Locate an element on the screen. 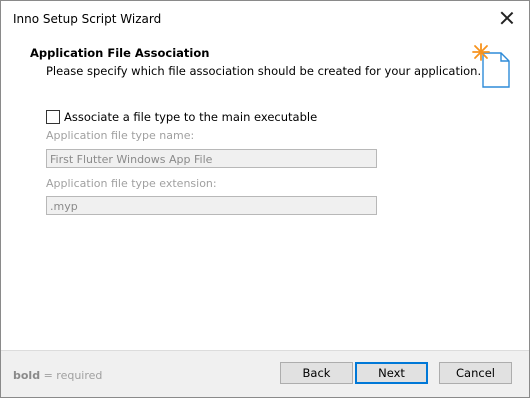  title-bar: Inno Setup Script Wizard is located at coordinates (265, 19).